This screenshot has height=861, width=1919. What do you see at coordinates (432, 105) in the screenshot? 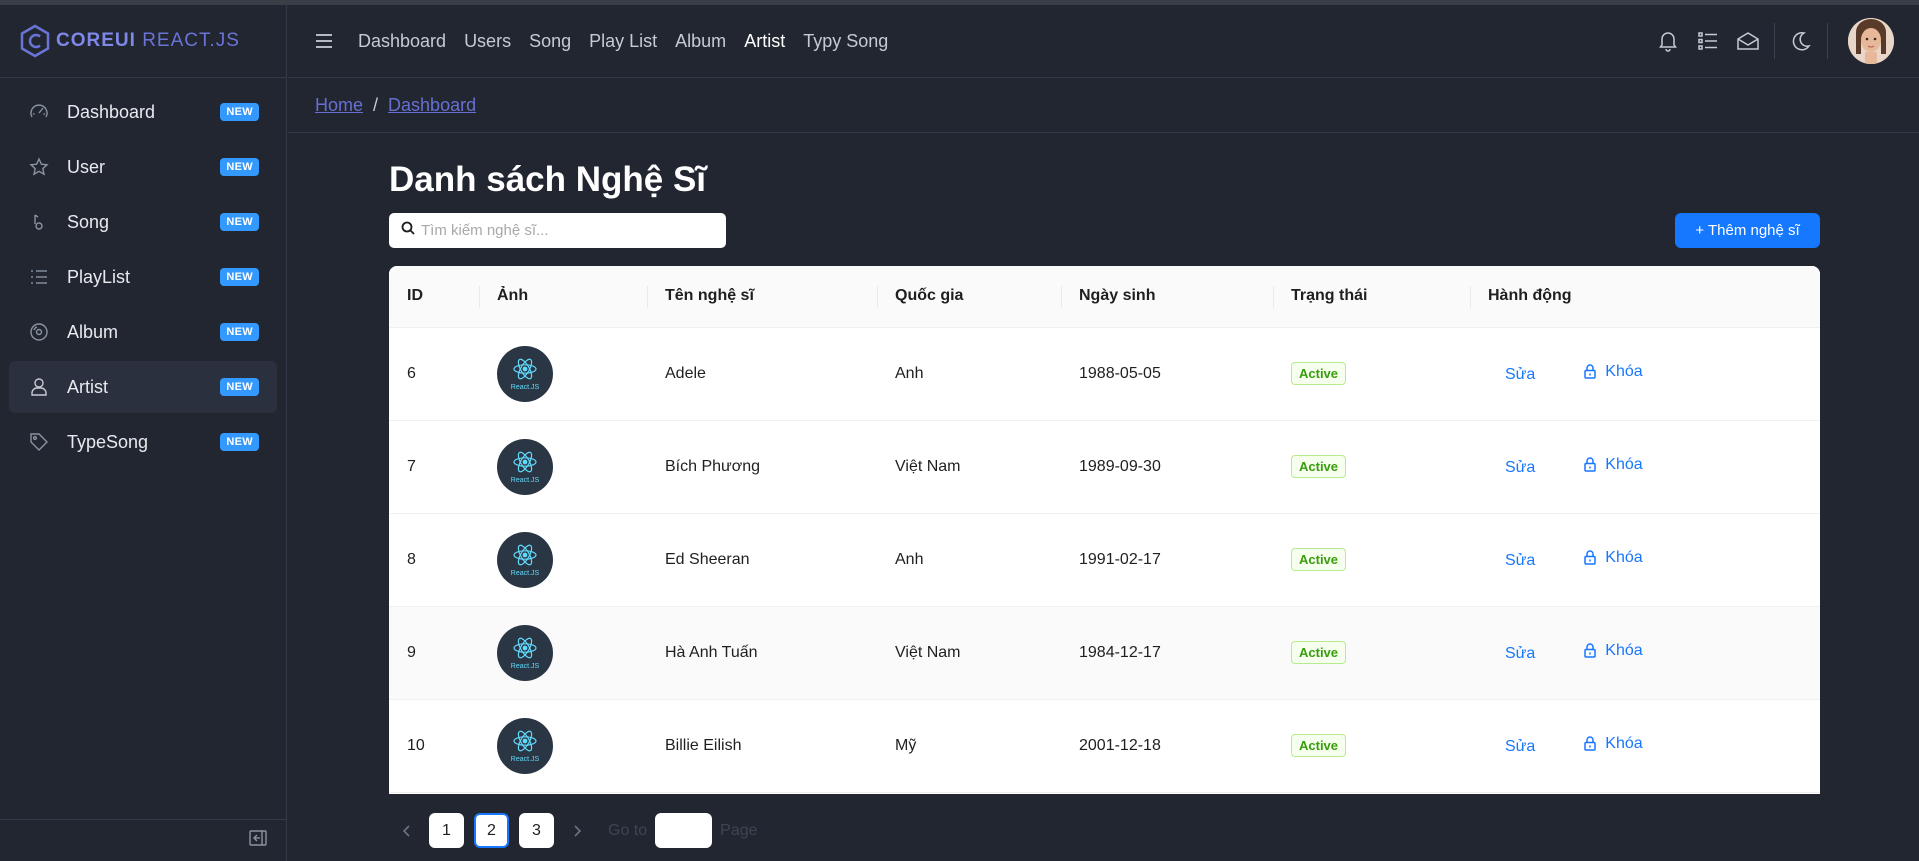
I see `breadcrumb-current-link: Dashboard` at bounding box center [432, 105].